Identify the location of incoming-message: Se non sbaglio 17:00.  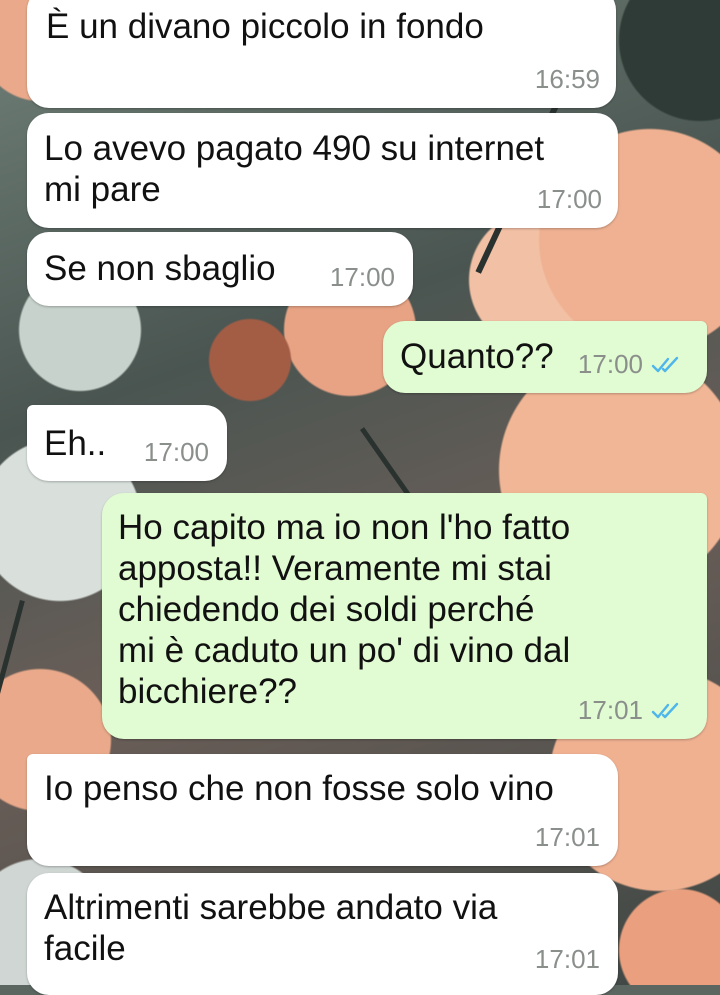
(220, 269).